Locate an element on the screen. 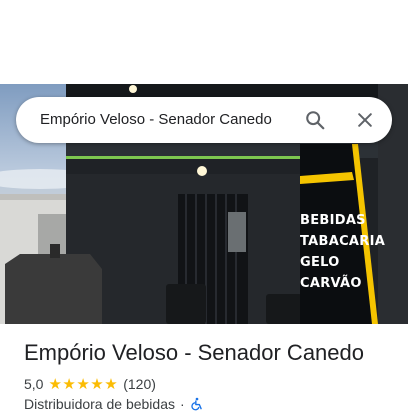 This screenshot has width=408, height=412. clear-search-button is located at coordinates (365, 120).